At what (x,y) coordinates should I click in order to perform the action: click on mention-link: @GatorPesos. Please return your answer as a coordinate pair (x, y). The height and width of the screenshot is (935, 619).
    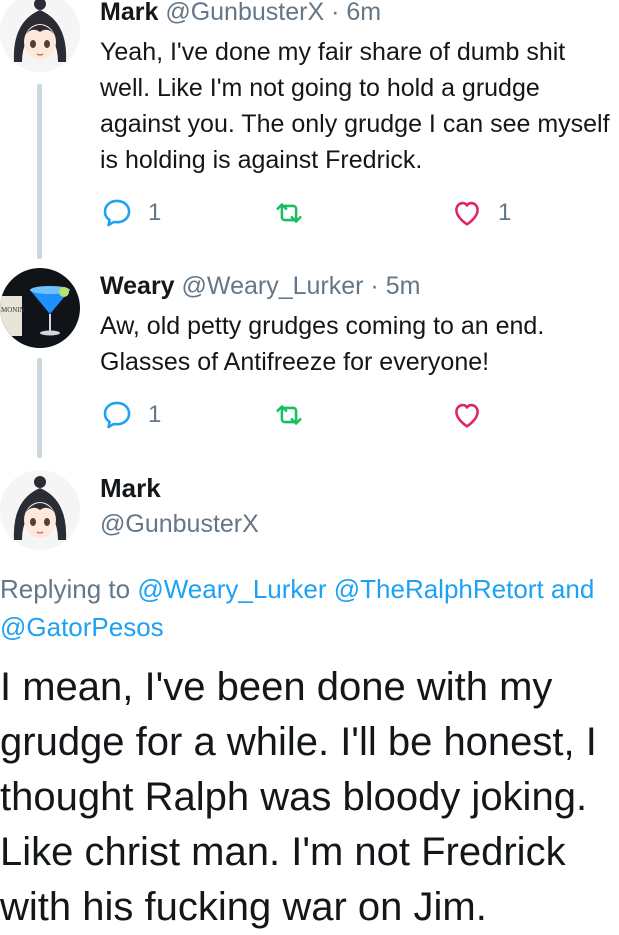
    Looking at the image, I should click on (82, 627).